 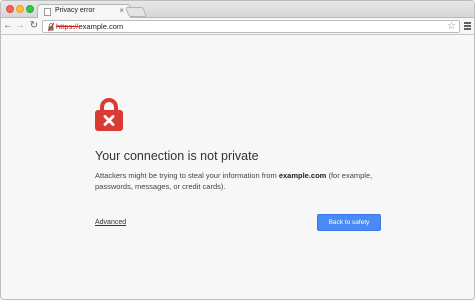 What do you see at coordinates (34, 26) in the screenshot?
I see `reload-button: ↻` at bounding box center [34, 26].